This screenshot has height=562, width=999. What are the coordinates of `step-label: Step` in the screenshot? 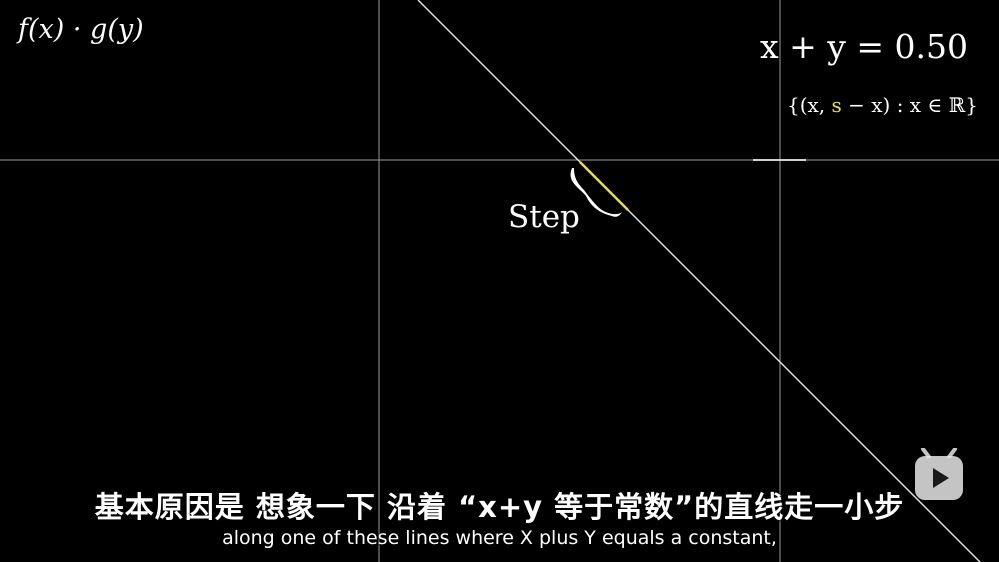 It's located at (544, 217).